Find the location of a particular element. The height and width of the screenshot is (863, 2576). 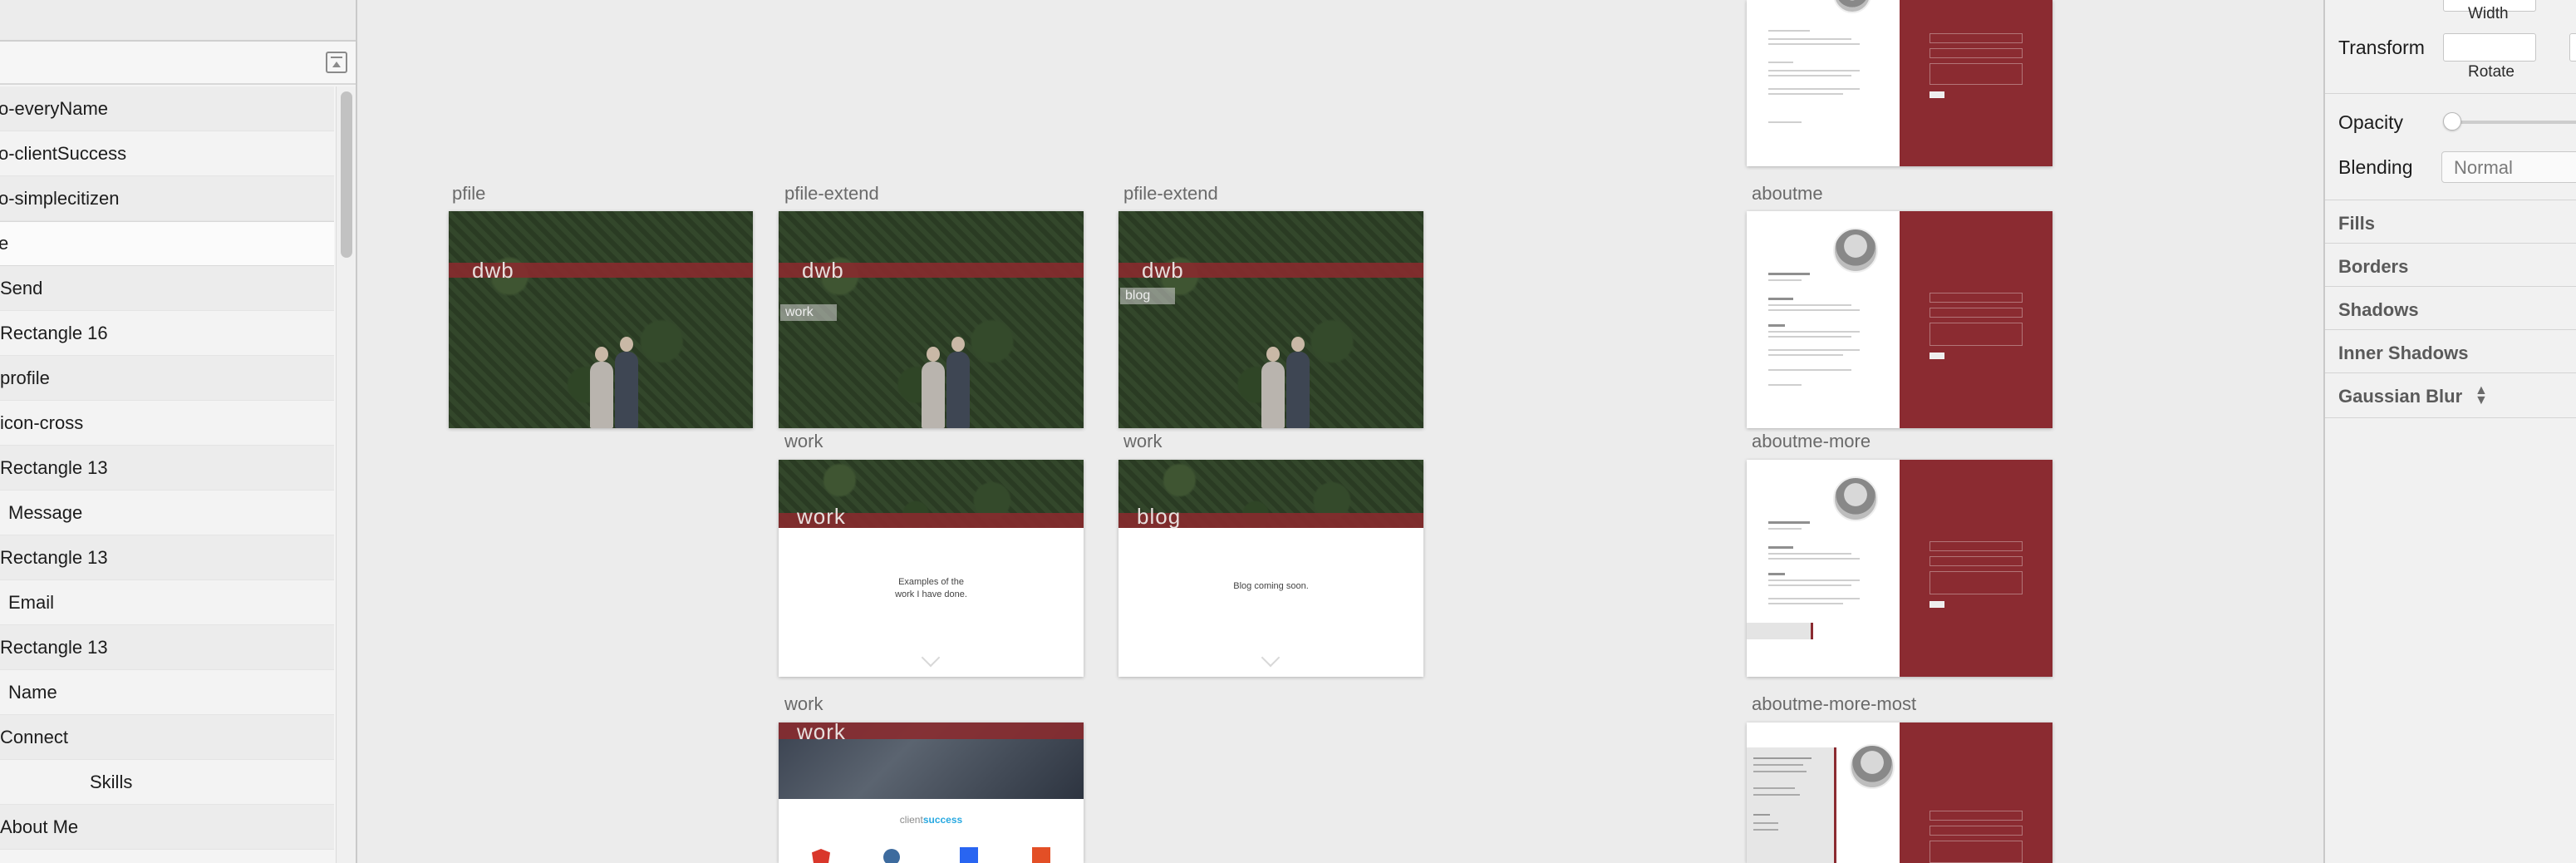

gaussian-blur-section: Gaussian Blur is located at coordinates (2400, 397).